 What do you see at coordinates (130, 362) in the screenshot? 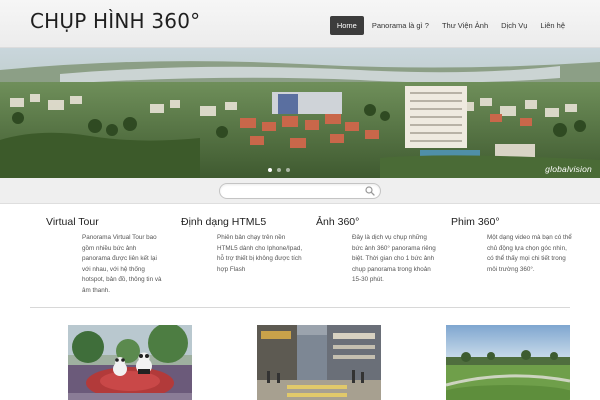
I see `garden-pandas-thumbnail` at bounding box center [130, 362].